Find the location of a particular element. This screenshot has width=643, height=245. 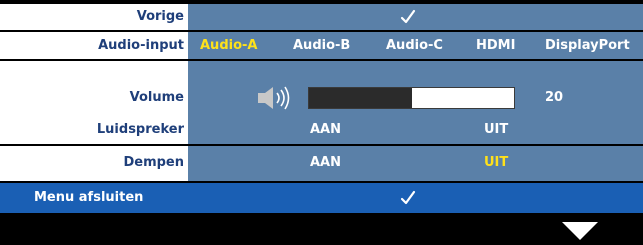

option-audio-b: Audio-B is located at coordinates (321, 46).